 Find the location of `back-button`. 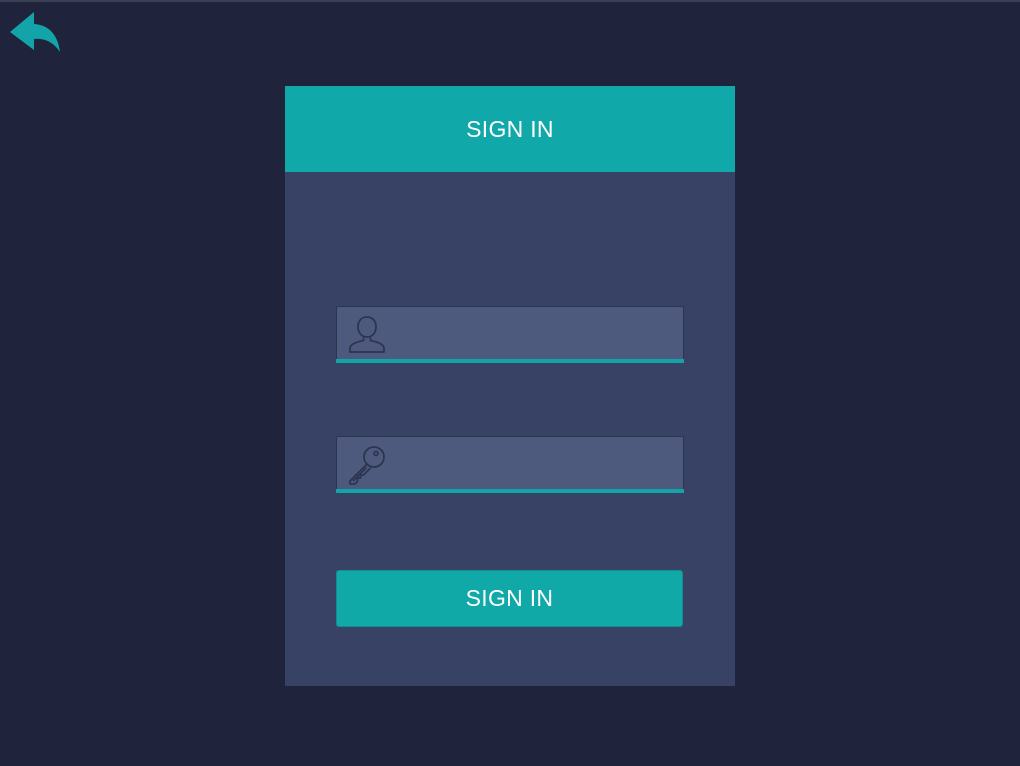

back-button is located at coordinates (35, 32).